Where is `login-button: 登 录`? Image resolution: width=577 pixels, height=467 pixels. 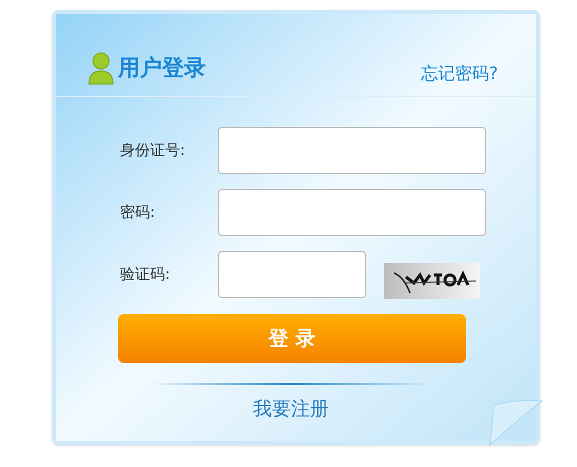
login-button: 登 录 is located at coordinates (292, 338).